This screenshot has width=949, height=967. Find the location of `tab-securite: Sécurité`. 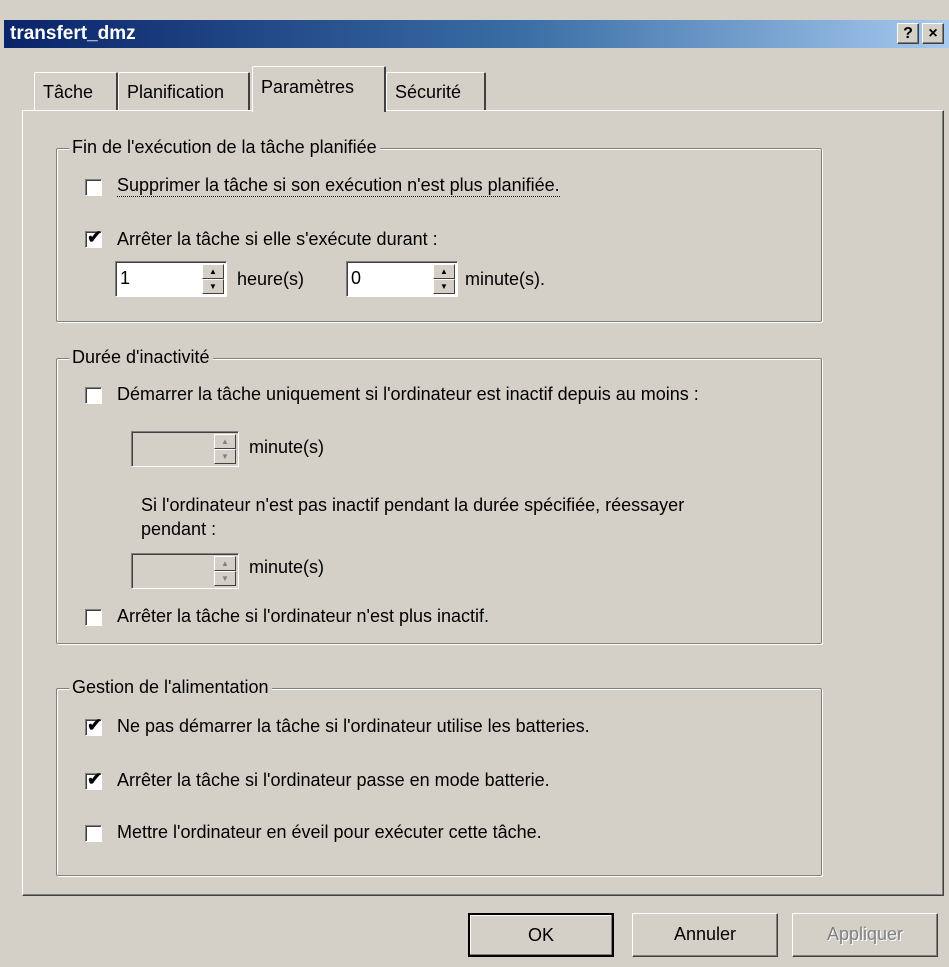

tab-securite: Sécurité is located at coordinates (436, 91).